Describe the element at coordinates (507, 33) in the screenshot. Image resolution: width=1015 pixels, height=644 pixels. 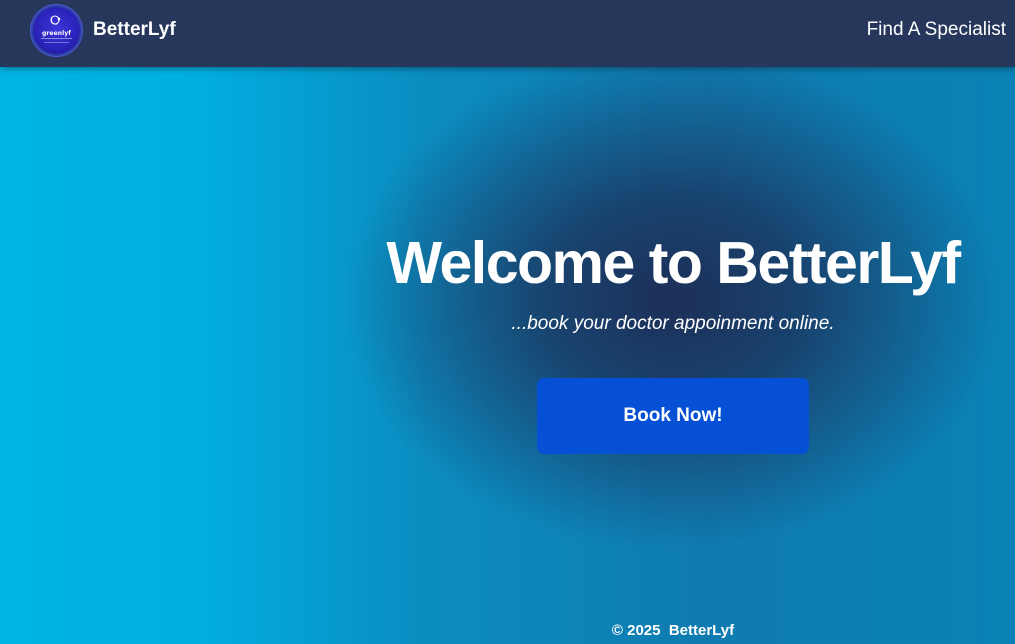
I see `top-navbar: greenlyf BetterLyf Find A Specialist` at that location.